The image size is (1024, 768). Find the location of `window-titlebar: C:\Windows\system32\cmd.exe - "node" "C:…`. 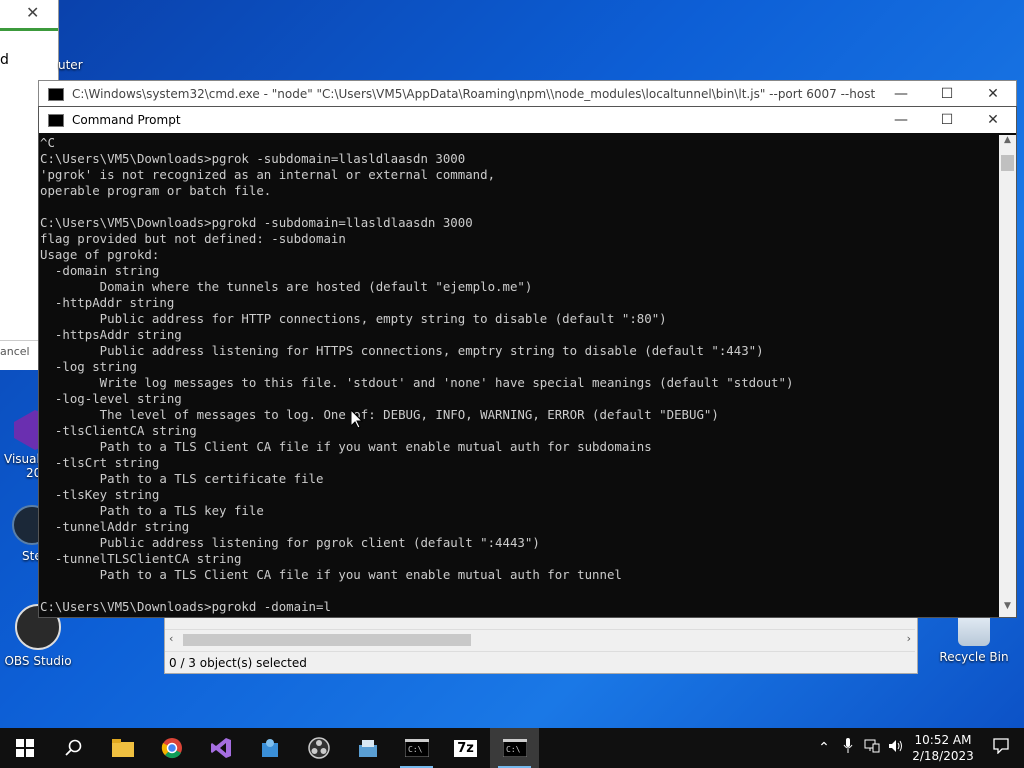

window-titlebar: C:\Windows\system32\cmd.exe - "node" "C:… is located at coordinates (527, 94).